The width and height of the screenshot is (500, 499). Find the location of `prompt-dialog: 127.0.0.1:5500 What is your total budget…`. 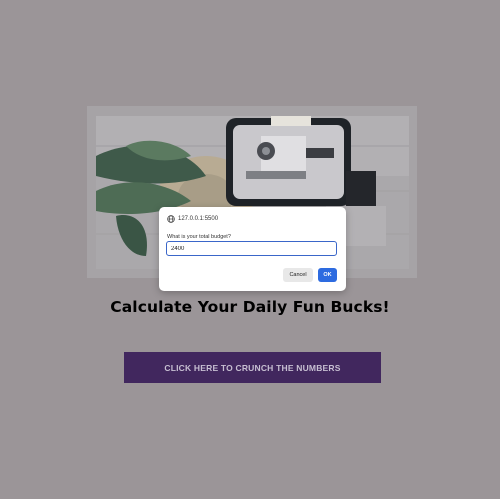

prompt-dialog: 127.0.0.1:5500 What is your total budget… is located at coordinates (252, 249).